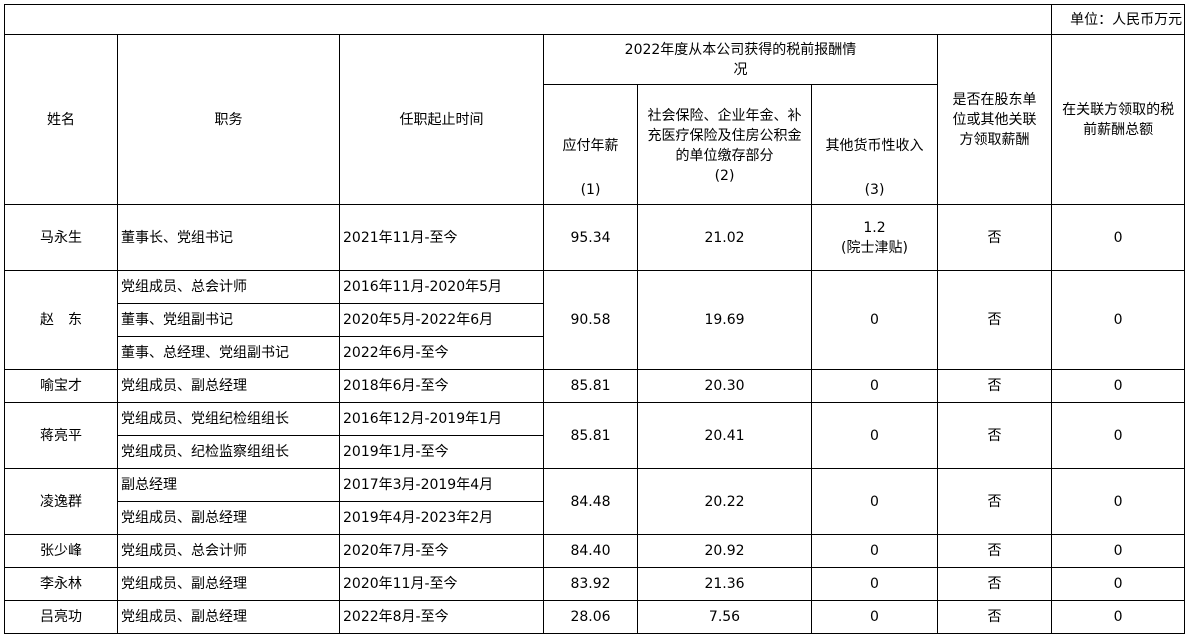 The width and height of the screenshot is (1188, 639). I want to click on other-income-note: (院士津贴), so click(874, 247).